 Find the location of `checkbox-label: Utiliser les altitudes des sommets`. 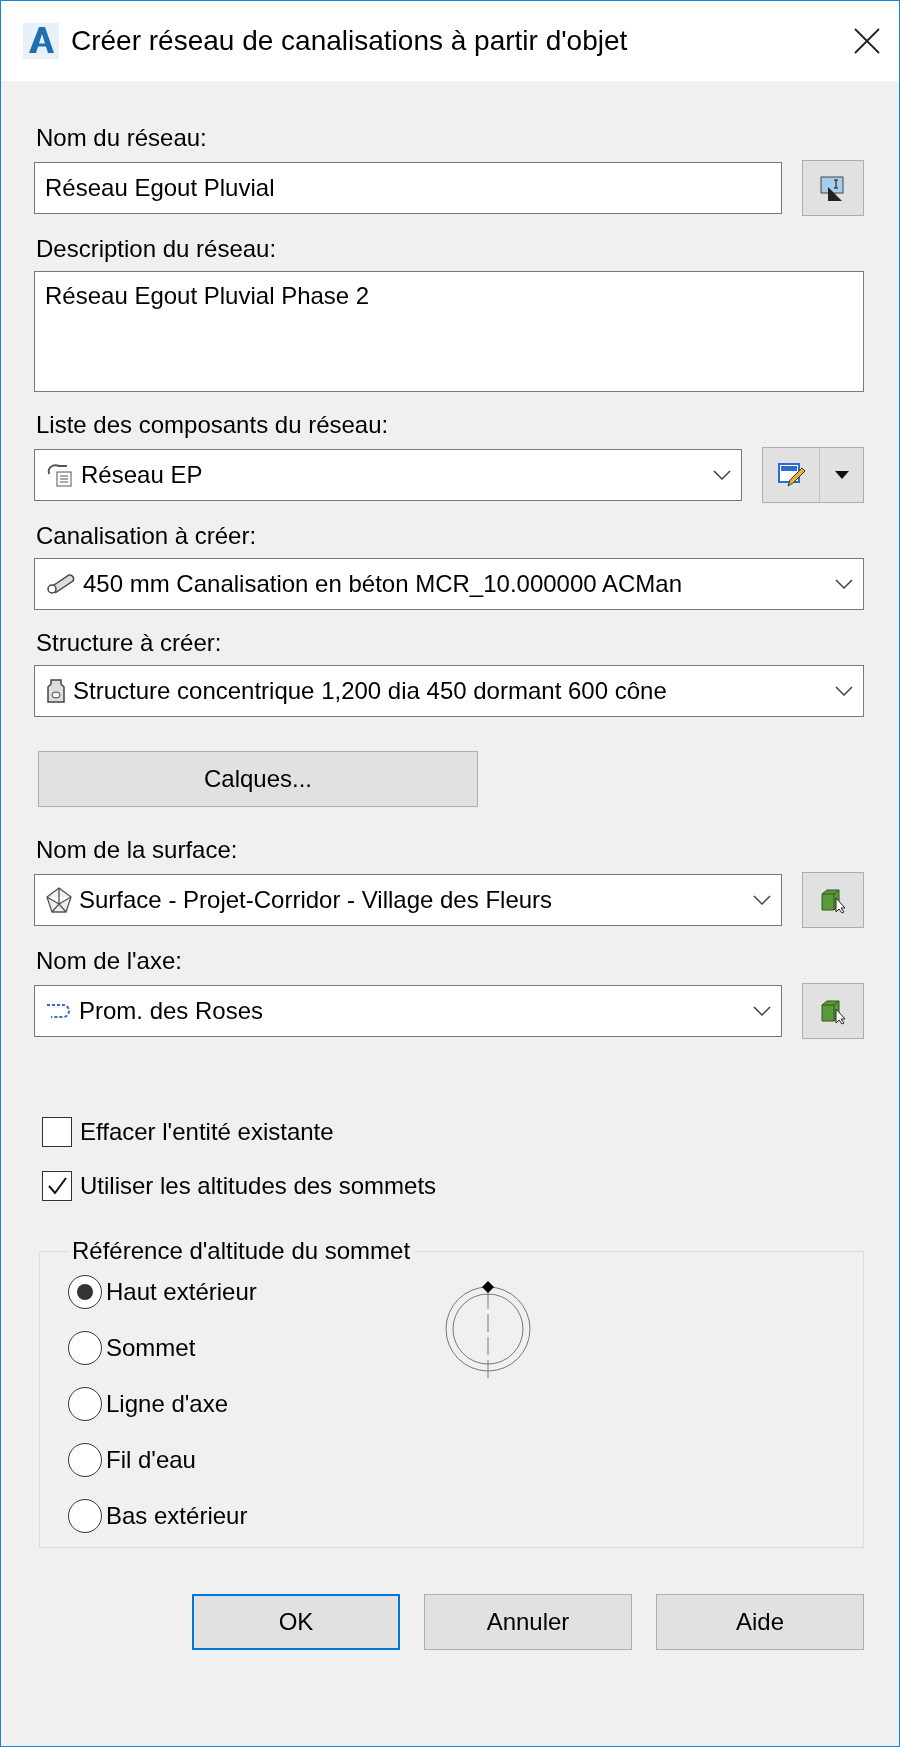

checkbox-label: Utiliser les altitudes des sommets is located at coordinates (258, 1186).